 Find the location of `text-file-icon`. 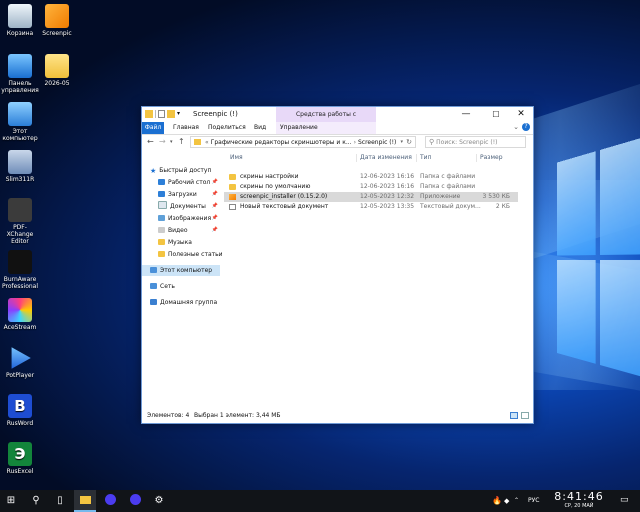

text-file-icon is located at coordinates (232, 207).